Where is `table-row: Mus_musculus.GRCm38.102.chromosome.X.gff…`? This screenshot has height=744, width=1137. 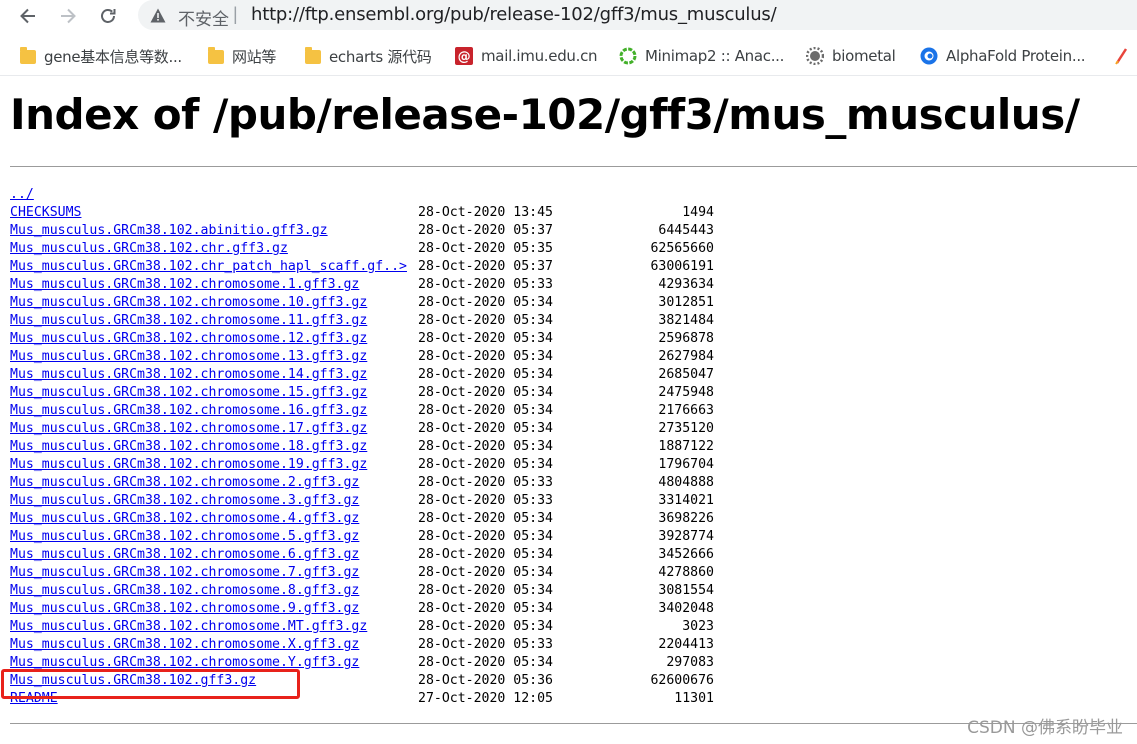 table-row: Mus_musculus.GRCm38.102.chromosome.X.gff… is located at coordinates (362, 645).